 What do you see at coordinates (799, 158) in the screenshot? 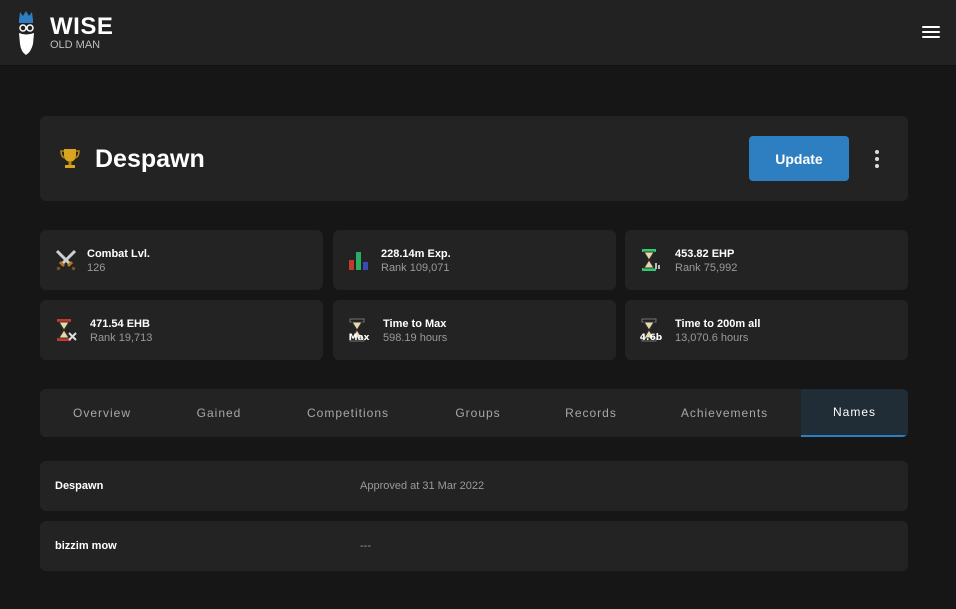
I see `update-button: Update` at bounding box center [799, 158].